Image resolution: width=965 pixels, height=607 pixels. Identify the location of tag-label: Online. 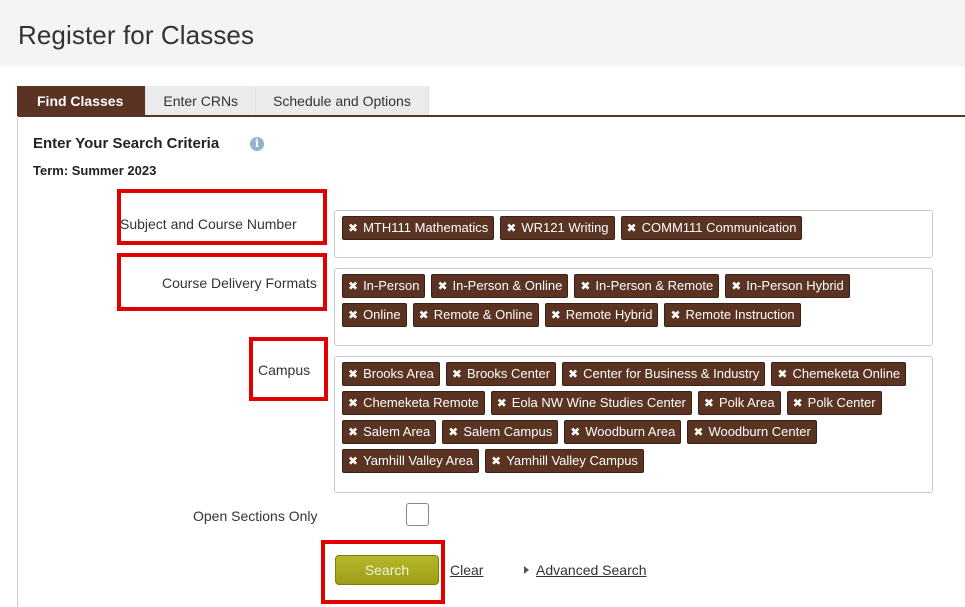
(382, 314).